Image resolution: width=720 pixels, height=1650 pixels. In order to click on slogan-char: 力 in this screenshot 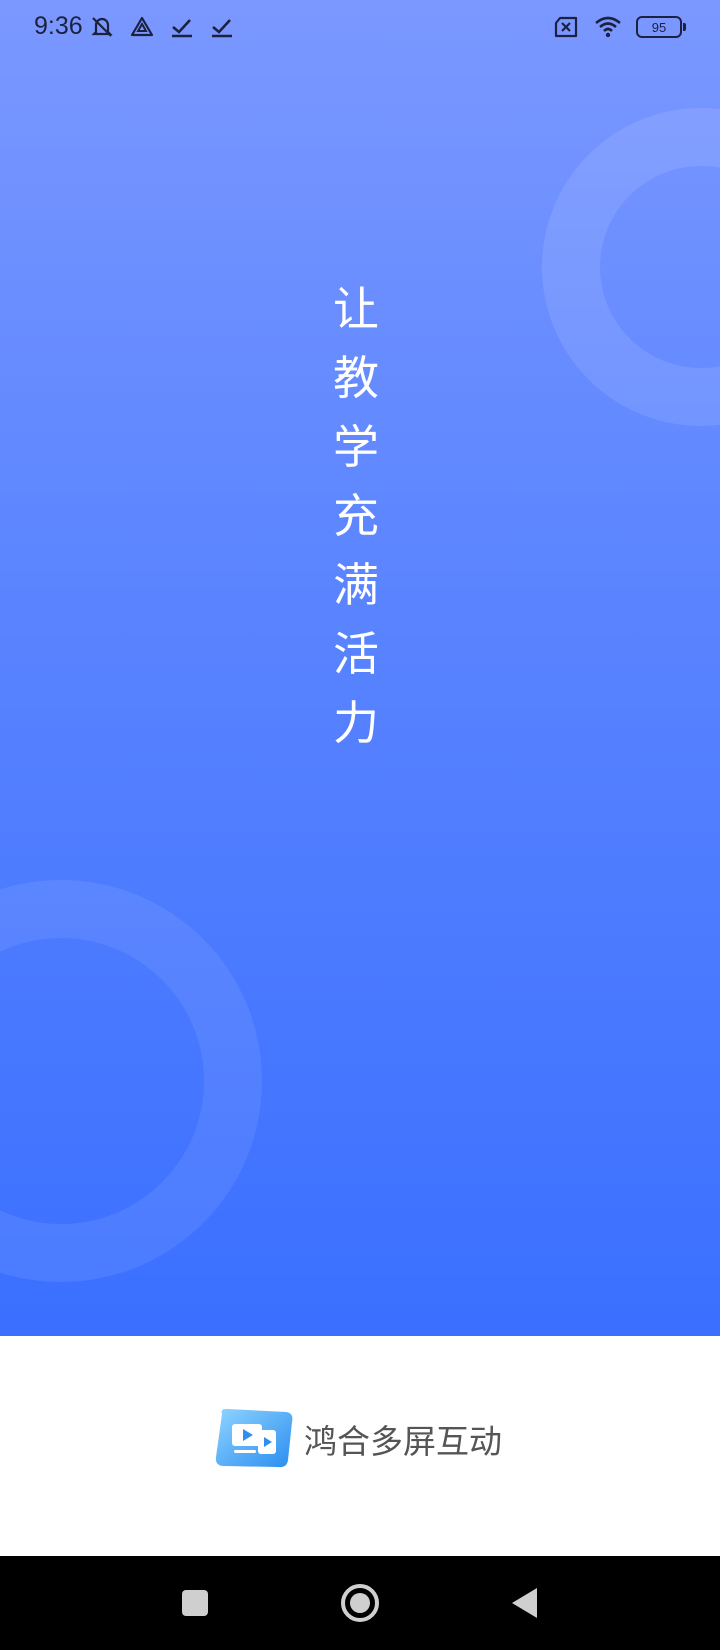, I will do `click(356, 723)`.